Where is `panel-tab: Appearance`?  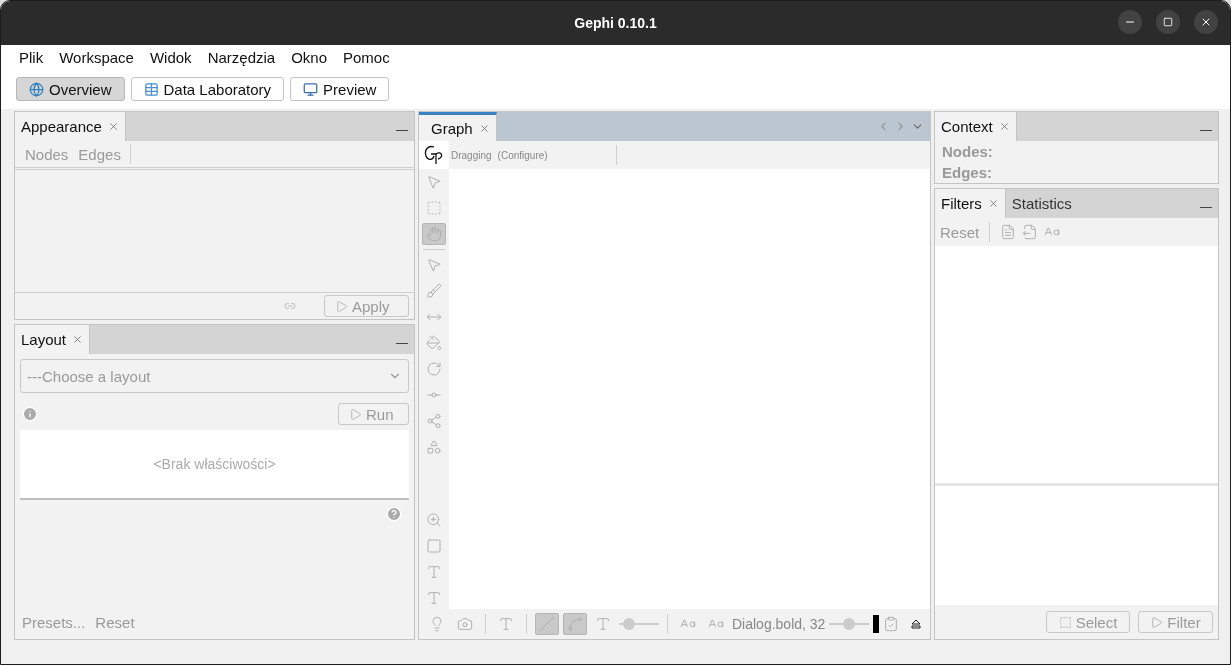 panel-tab: Appearance is located at coordinates (70, 126).